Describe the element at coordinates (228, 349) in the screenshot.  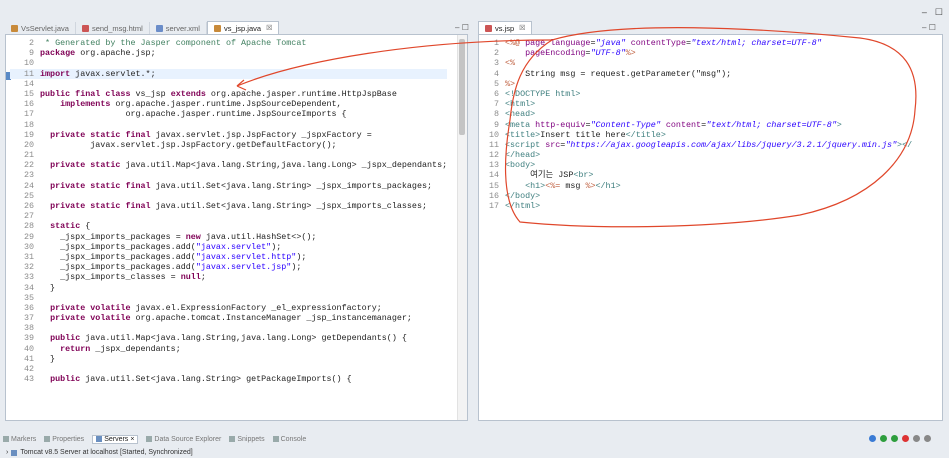
I see `java-code-line: 40 return _jspx_dependants;` at that location.